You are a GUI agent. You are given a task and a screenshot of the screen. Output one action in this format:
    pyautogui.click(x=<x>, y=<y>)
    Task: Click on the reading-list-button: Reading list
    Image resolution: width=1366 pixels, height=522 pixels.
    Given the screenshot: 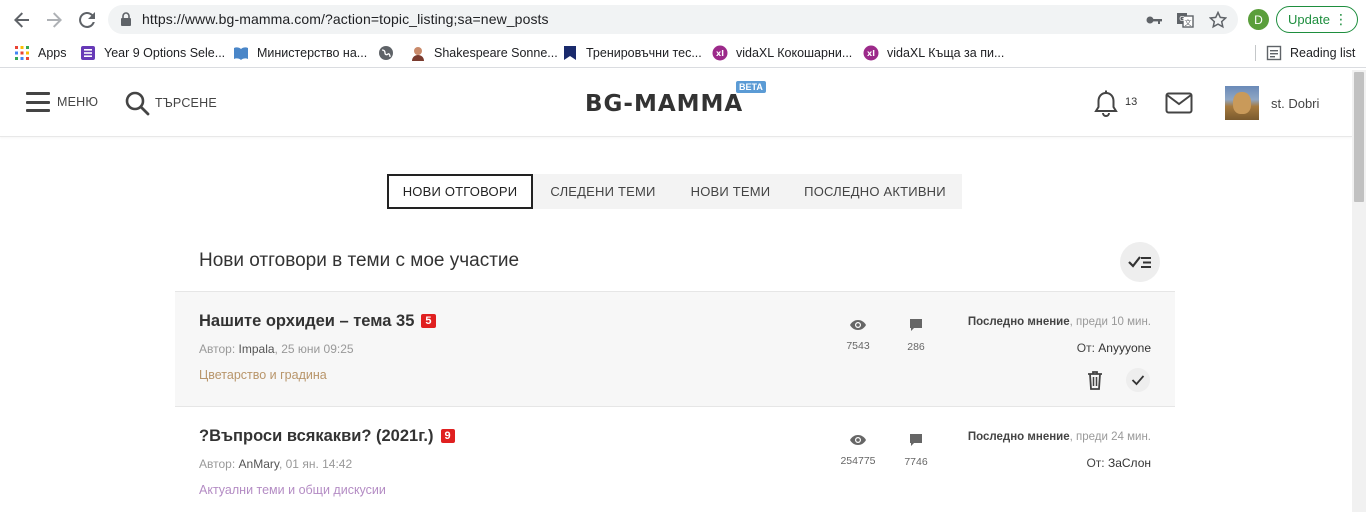 What is the action you would take?
    pyautogui.click(x=1310, y=53)
    